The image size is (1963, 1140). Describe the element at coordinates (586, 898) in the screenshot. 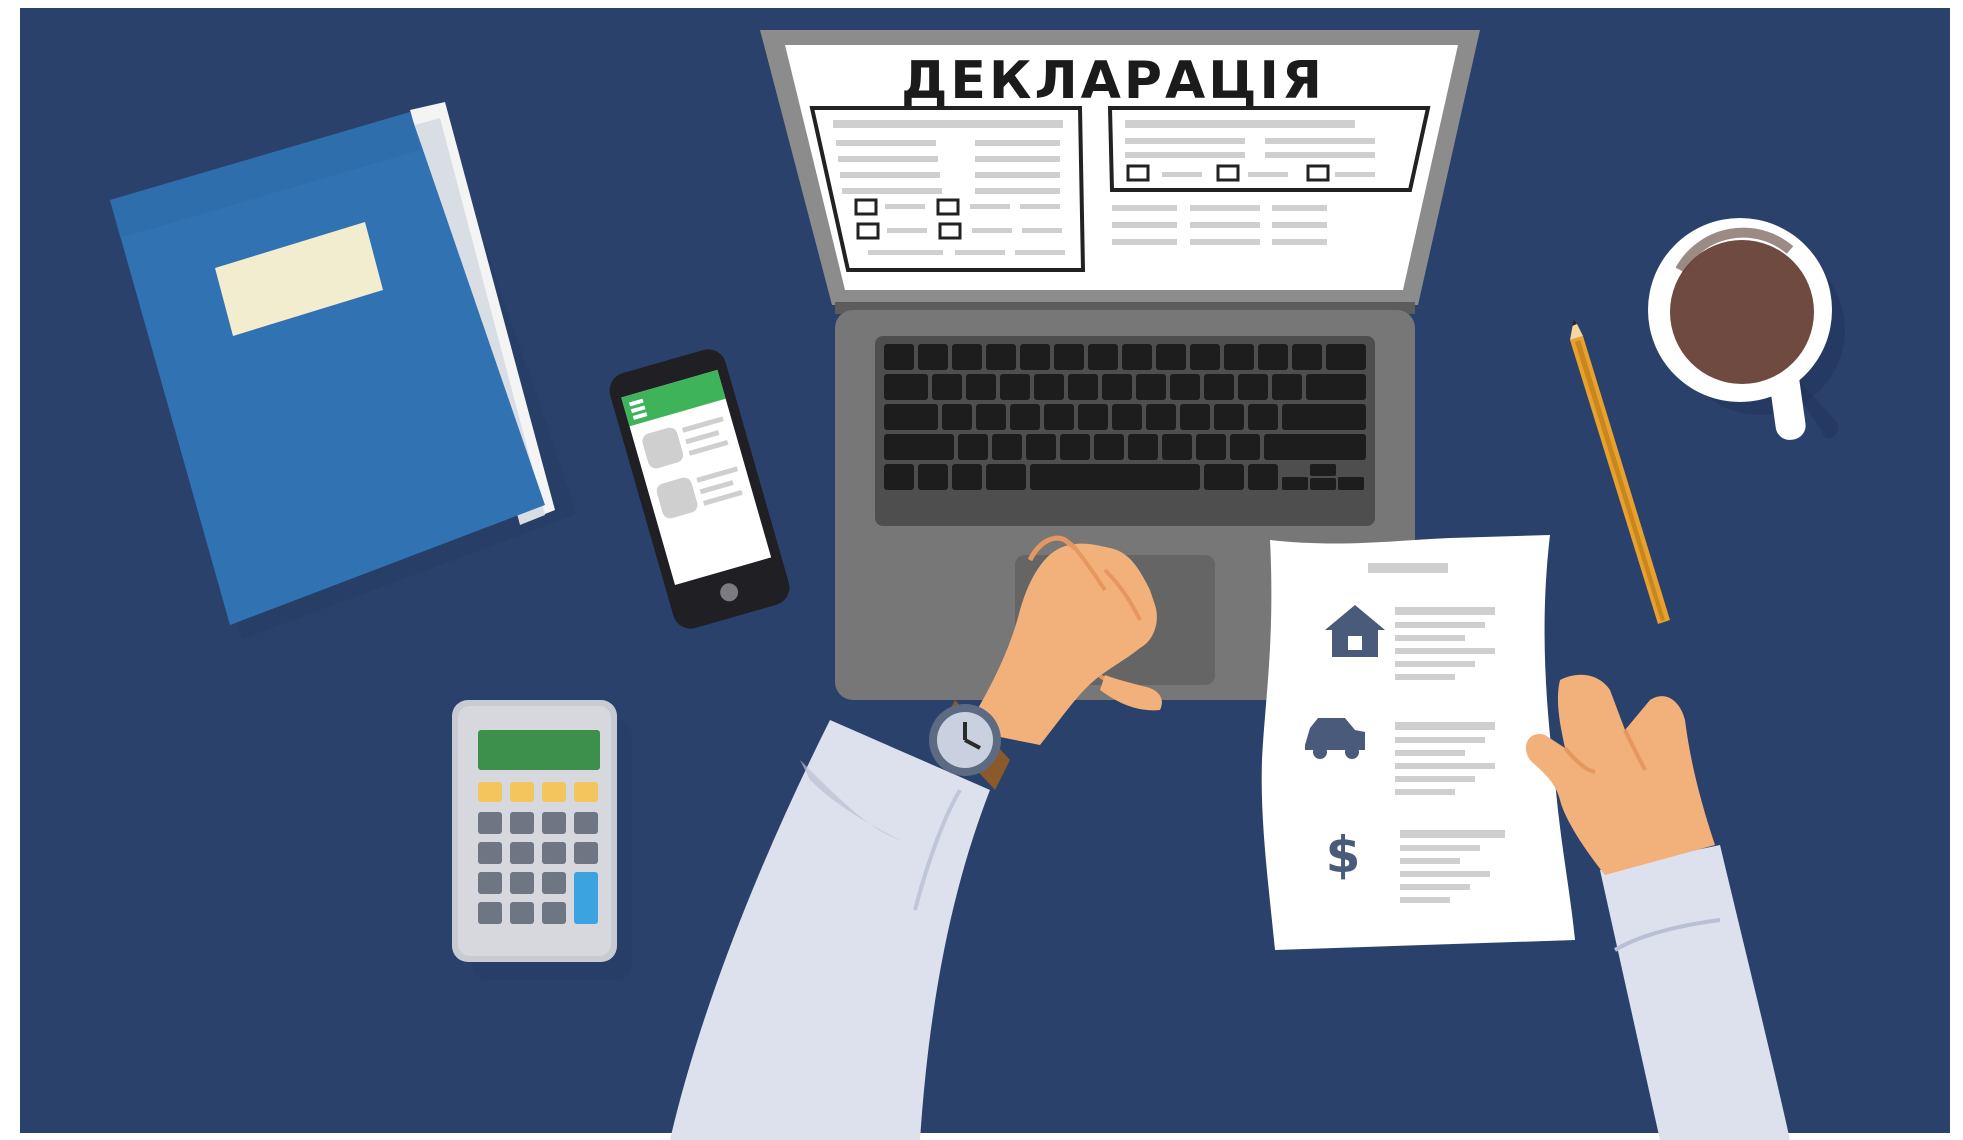

I see `calculator-equals-key` at that location.